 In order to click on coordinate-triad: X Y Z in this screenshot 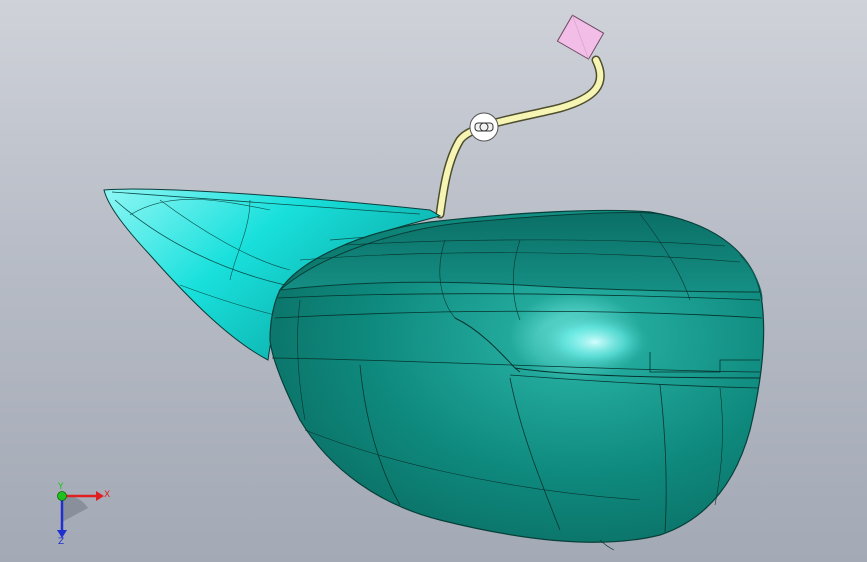, I will do `click(83, 514)`.